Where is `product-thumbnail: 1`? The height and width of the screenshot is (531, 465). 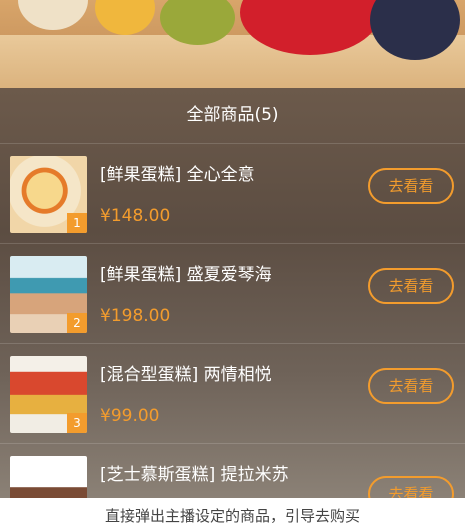
product-thumbnail: 1 is located at coordinates (48, 194).